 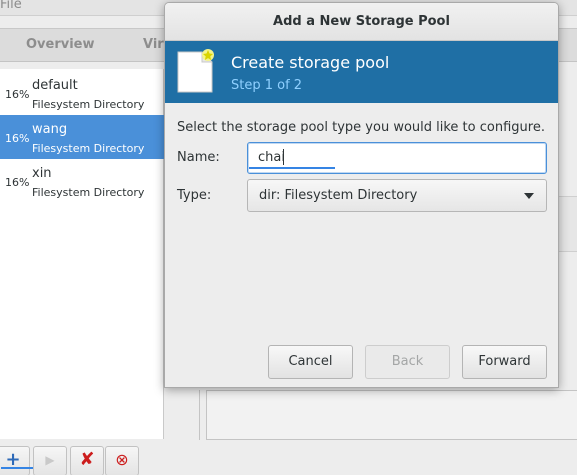 What do you see at coordinates (11, 6) in the screenshot?
I see `menu-file: File` at bounding box center [11, 6].